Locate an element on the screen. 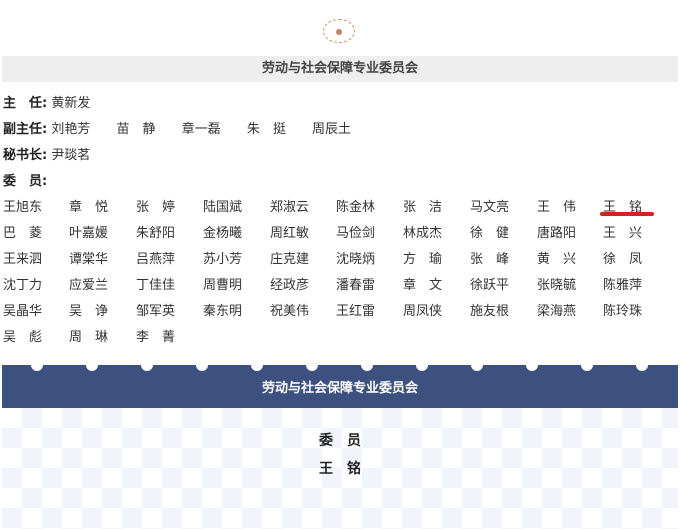  member-name: 王 伟 is located at coordinates (557, 207).